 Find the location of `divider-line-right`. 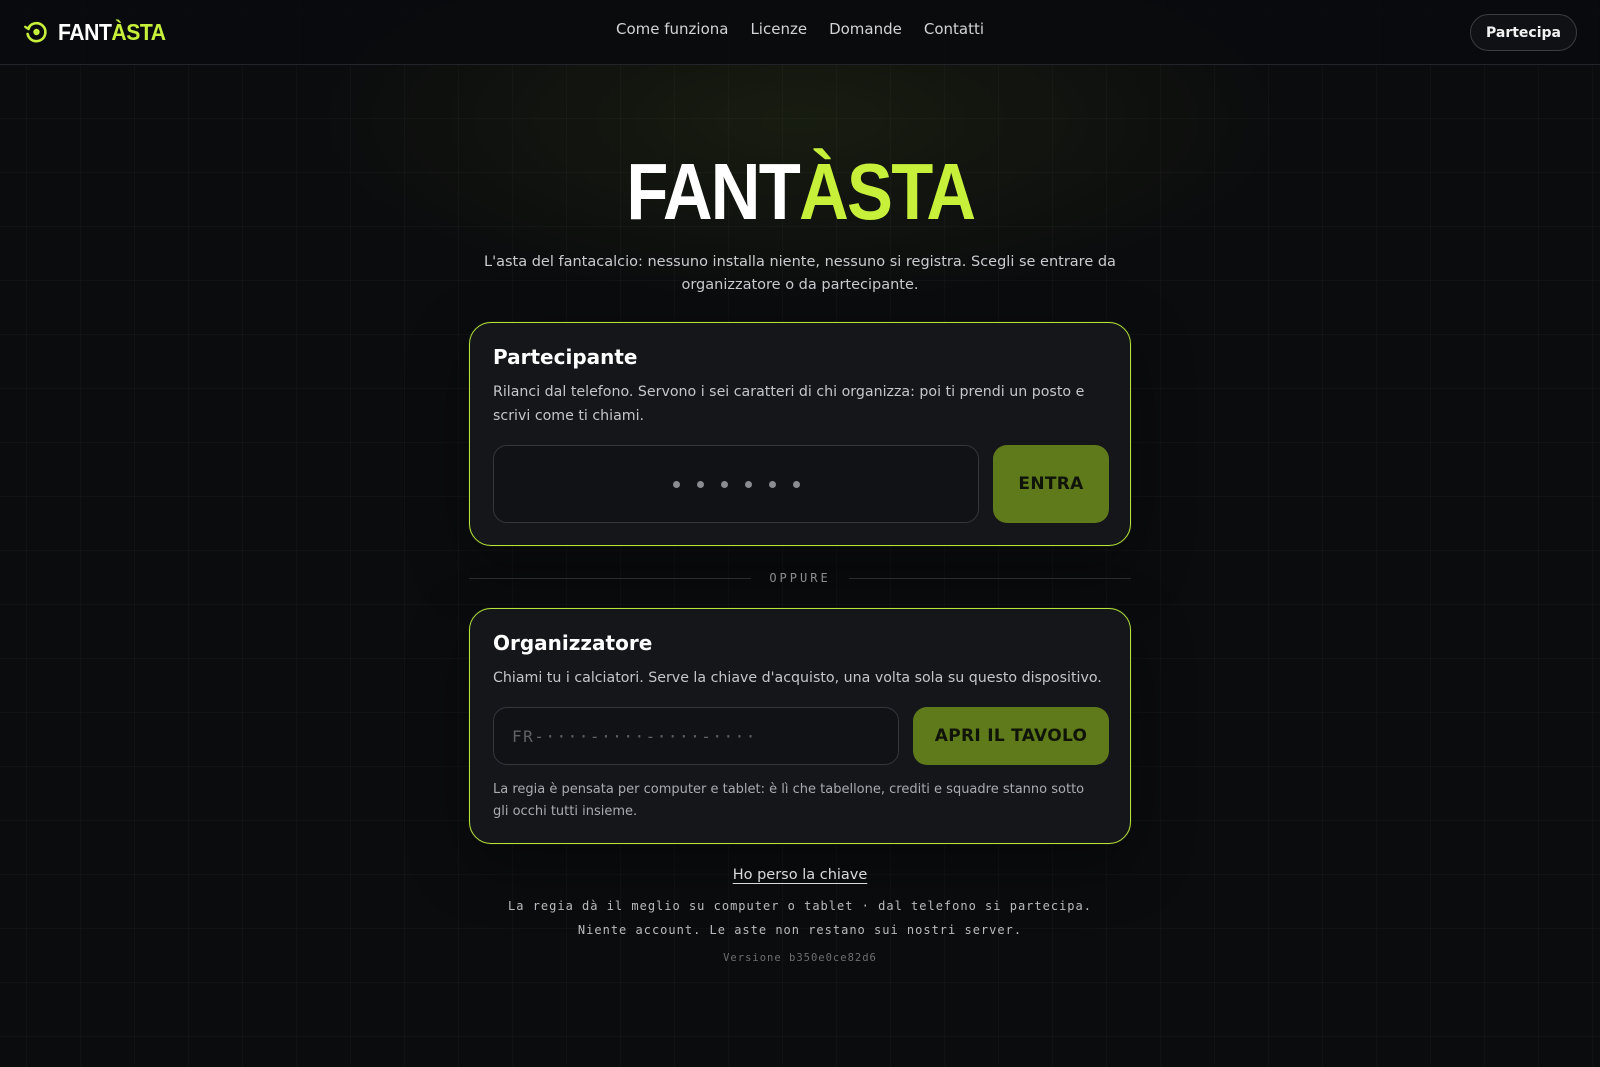

divider-line-right is located at coordinates (990, 578).